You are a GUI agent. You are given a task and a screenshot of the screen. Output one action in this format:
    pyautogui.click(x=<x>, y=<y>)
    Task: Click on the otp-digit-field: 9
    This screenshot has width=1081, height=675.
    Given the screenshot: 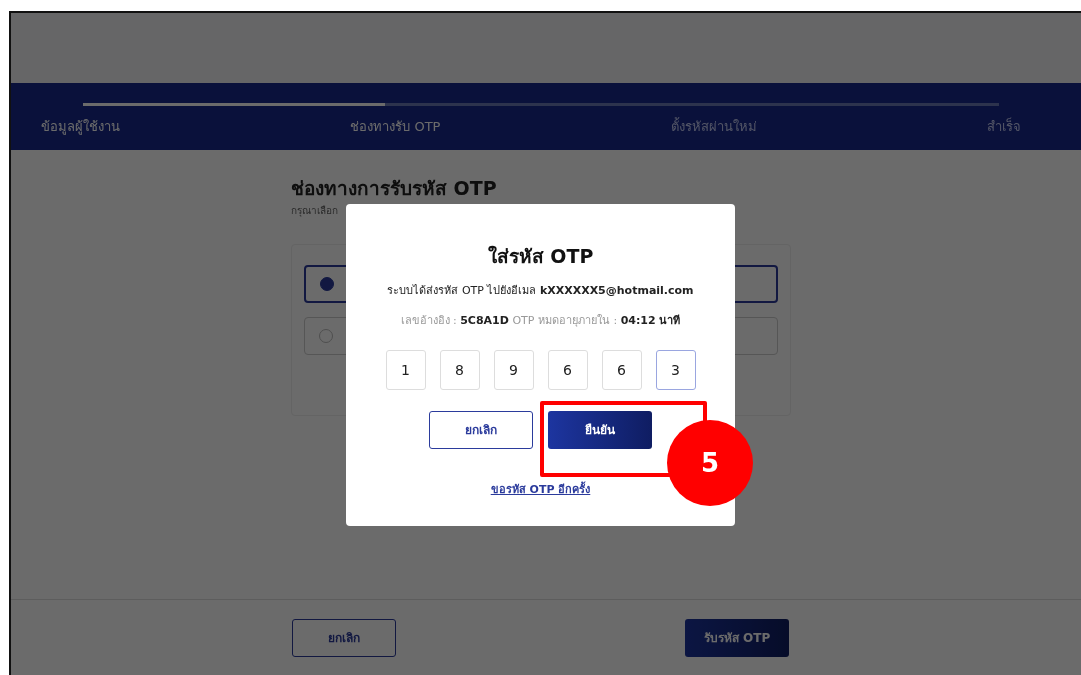 What is the action you would take?
    pyautogui.click(x=513, y=369)
    